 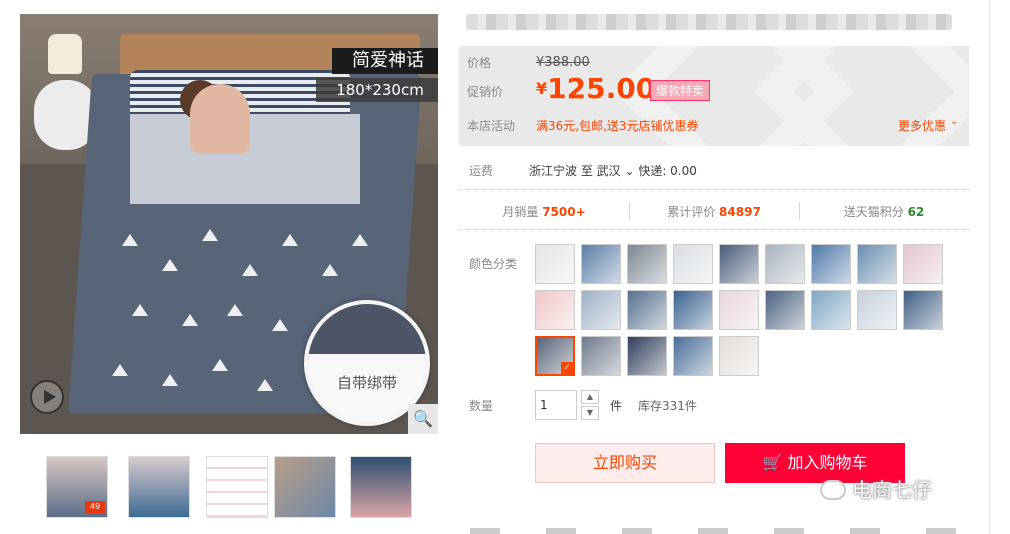 What do you see at coordinates (377, 90) in the screenshot?
I see `overlay-size: 180*230cm` at bounding box center [377, 90].